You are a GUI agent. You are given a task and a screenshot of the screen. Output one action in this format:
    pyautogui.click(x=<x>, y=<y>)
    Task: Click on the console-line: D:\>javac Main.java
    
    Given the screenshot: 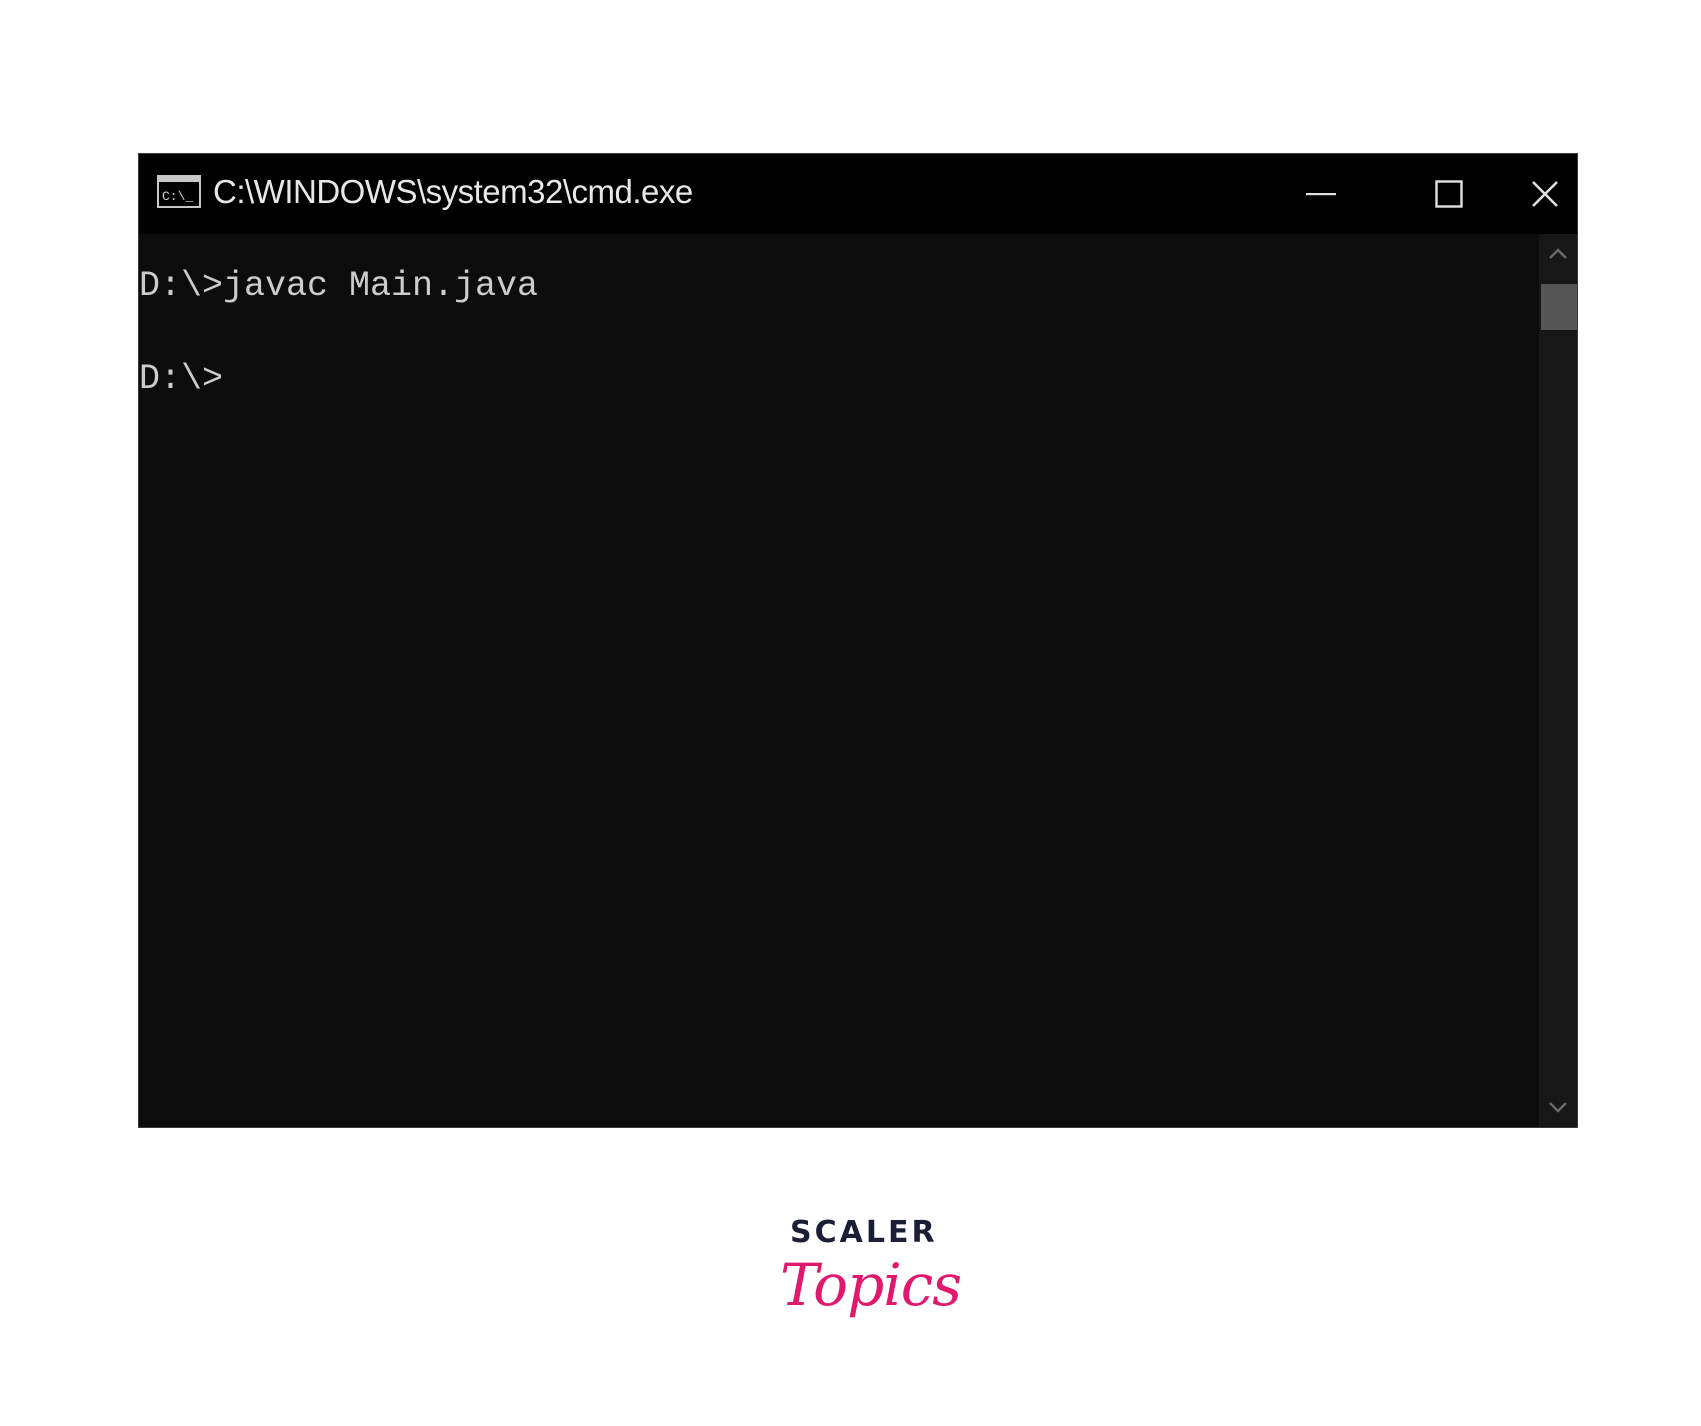 What is the action you would take?
    pyautogui.click(x=339, y=286)
    